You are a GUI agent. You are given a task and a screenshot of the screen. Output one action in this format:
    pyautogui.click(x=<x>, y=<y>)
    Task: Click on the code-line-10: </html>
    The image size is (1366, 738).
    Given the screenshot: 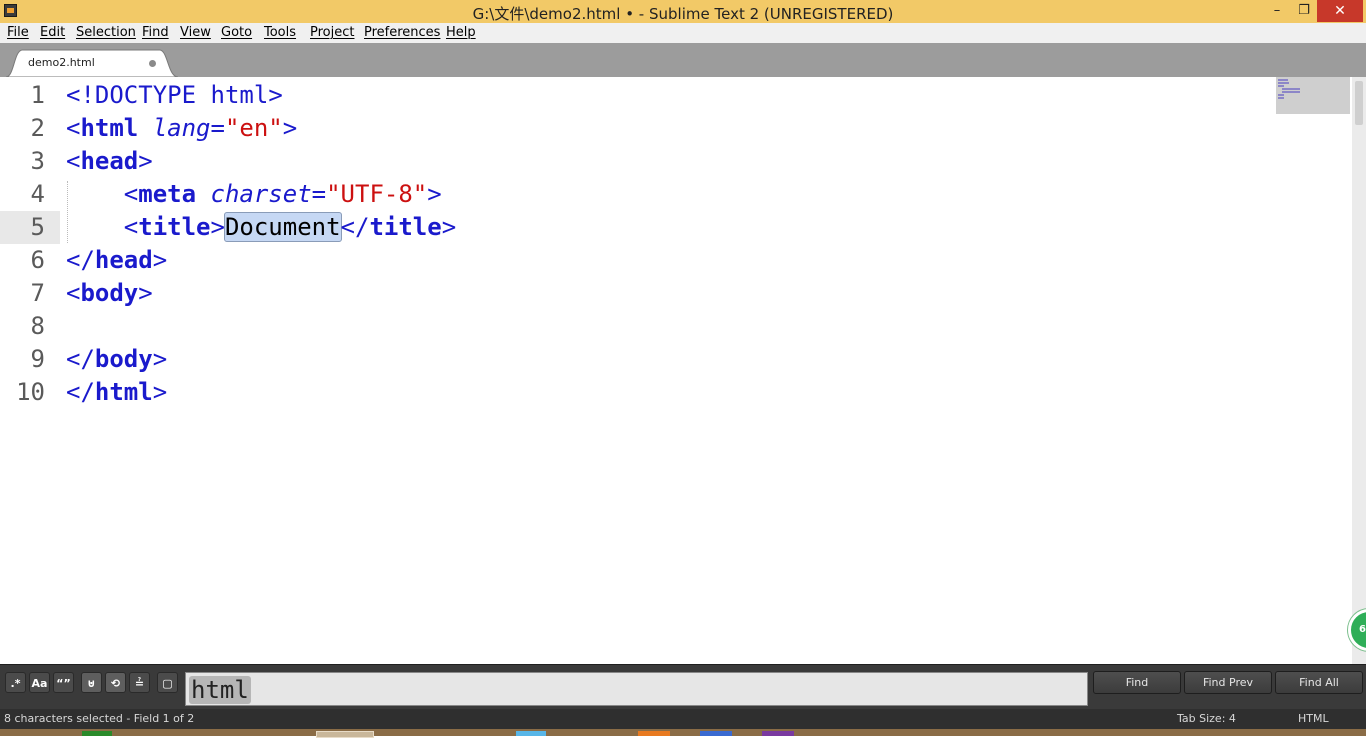 What is the action you would take?
    pyautogui.click(x=116, y=392)
    